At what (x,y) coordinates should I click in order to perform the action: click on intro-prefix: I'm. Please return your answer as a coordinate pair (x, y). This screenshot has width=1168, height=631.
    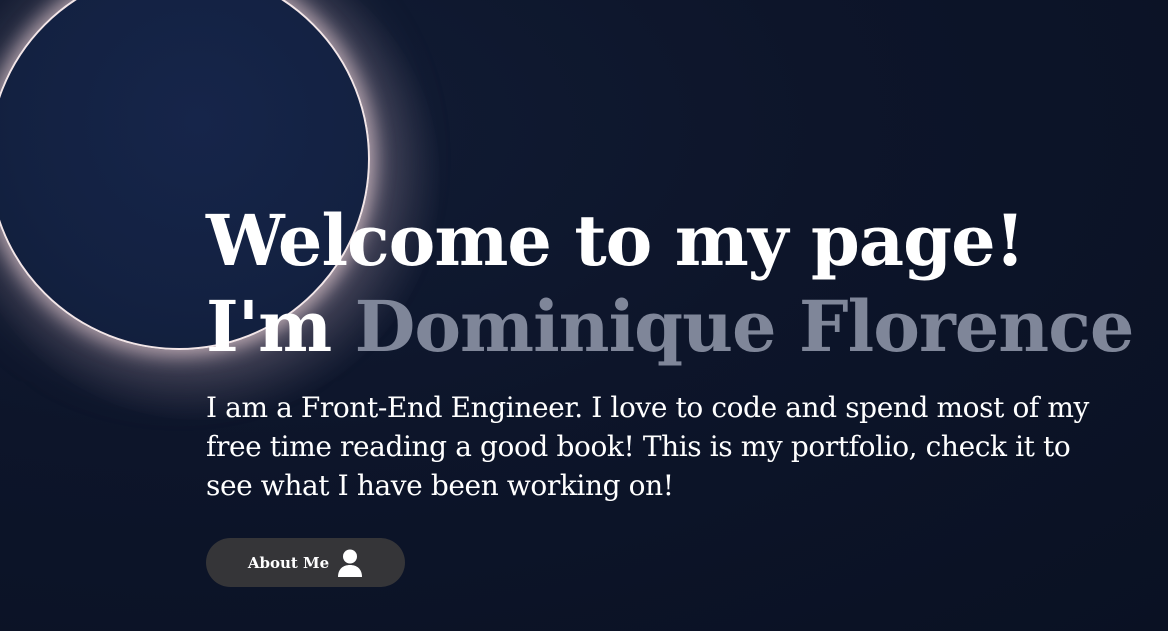
    Looking at the image, I should click on (280, 326).